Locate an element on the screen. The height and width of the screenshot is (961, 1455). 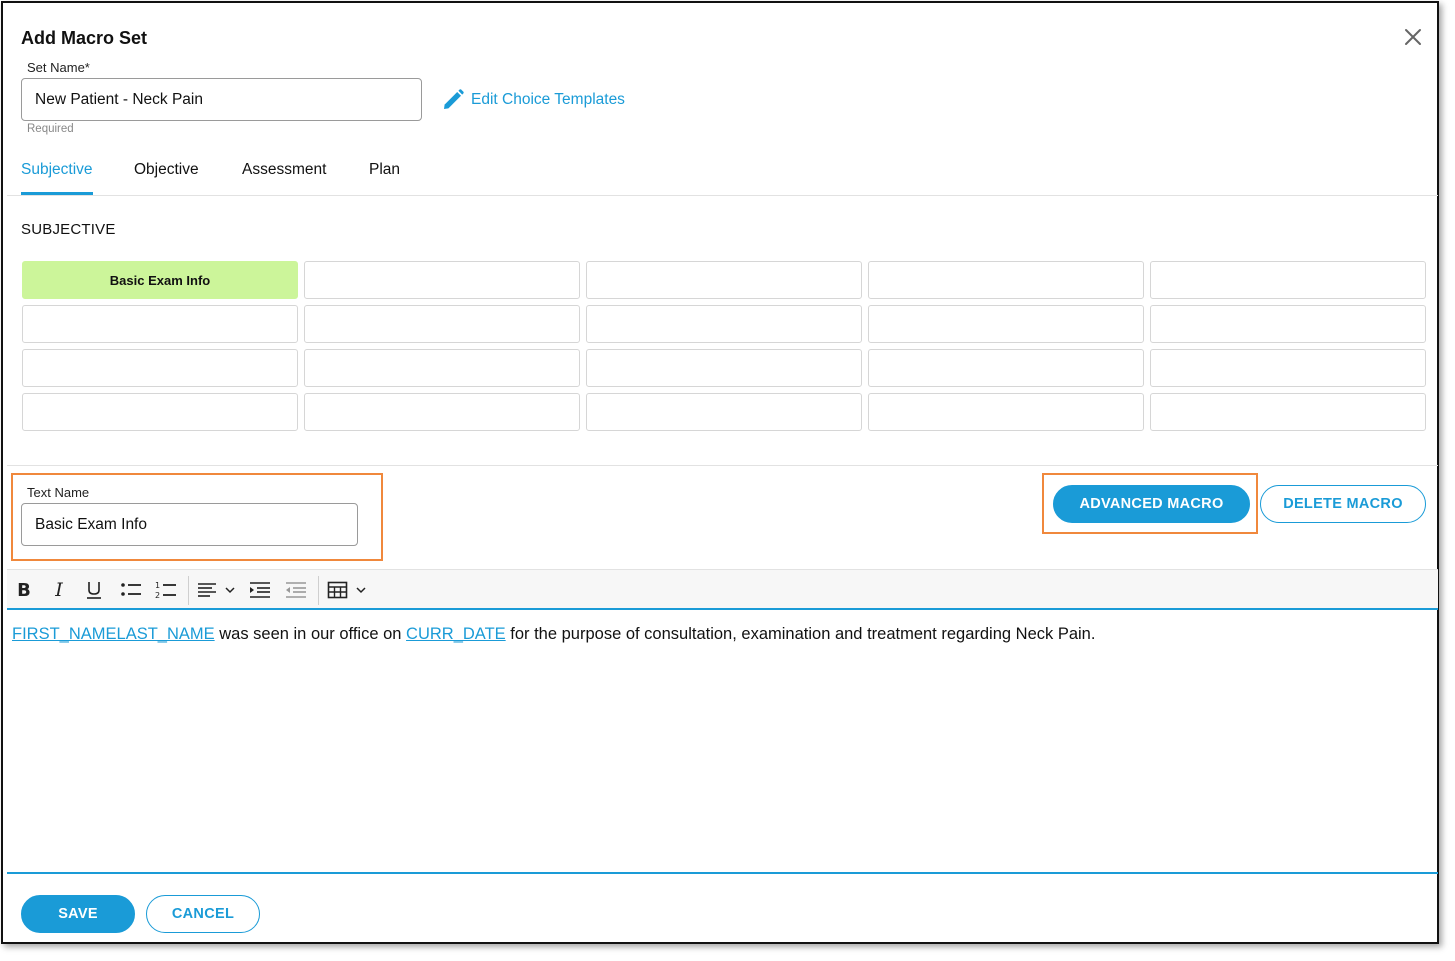
cancel-button: CANCEL is located at coordinates (203, 914).